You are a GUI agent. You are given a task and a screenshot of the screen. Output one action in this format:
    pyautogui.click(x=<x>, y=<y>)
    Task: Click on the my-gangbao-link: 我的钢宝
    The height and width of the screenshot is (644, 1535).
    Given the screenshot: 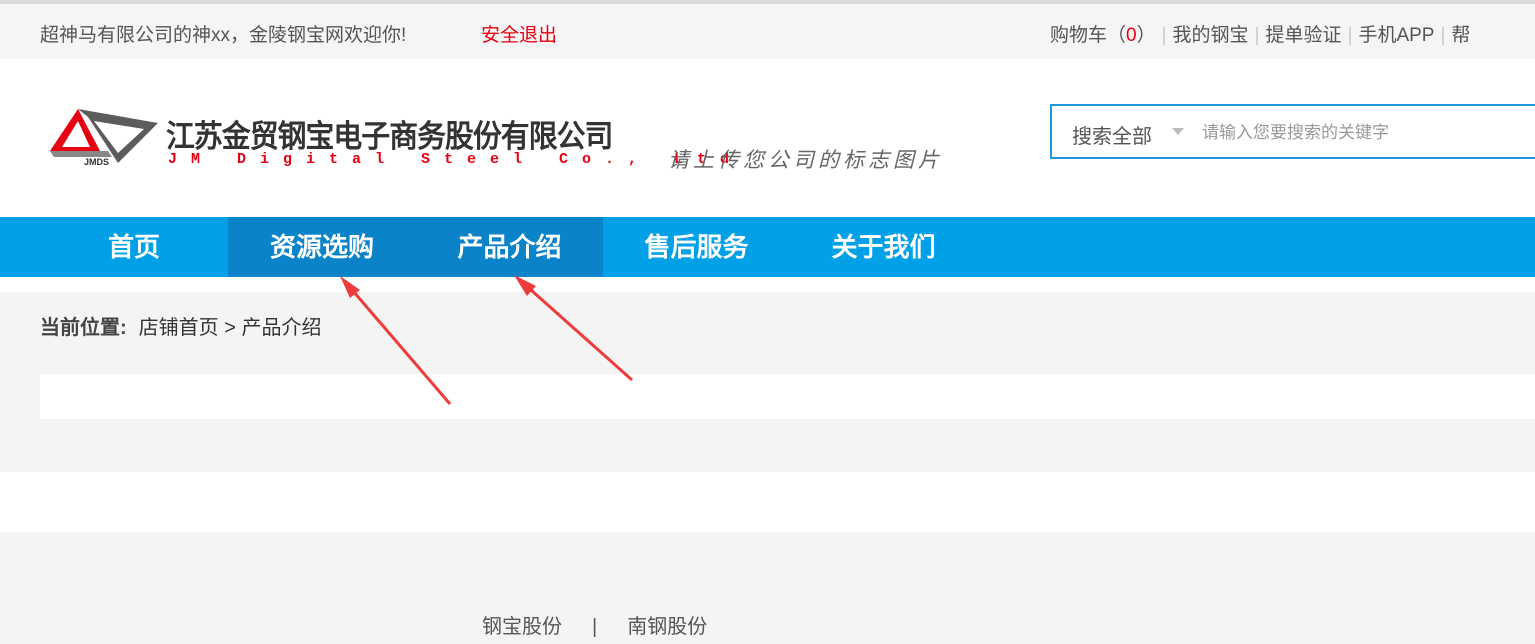 What is the action you would take?
    pyautogui.click(x=1211, y=35)
    